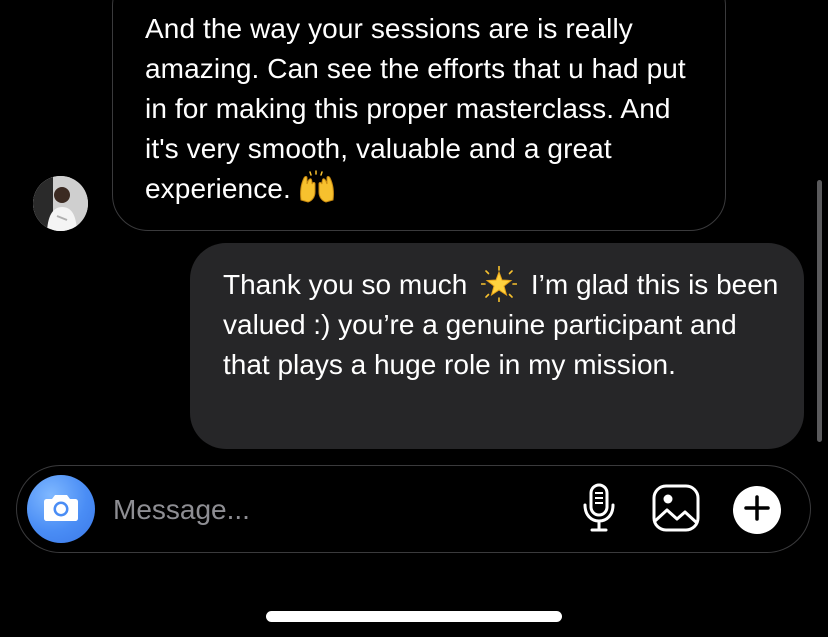 The image size is (828, 637). I want to click on message-input, so click(333, 510).